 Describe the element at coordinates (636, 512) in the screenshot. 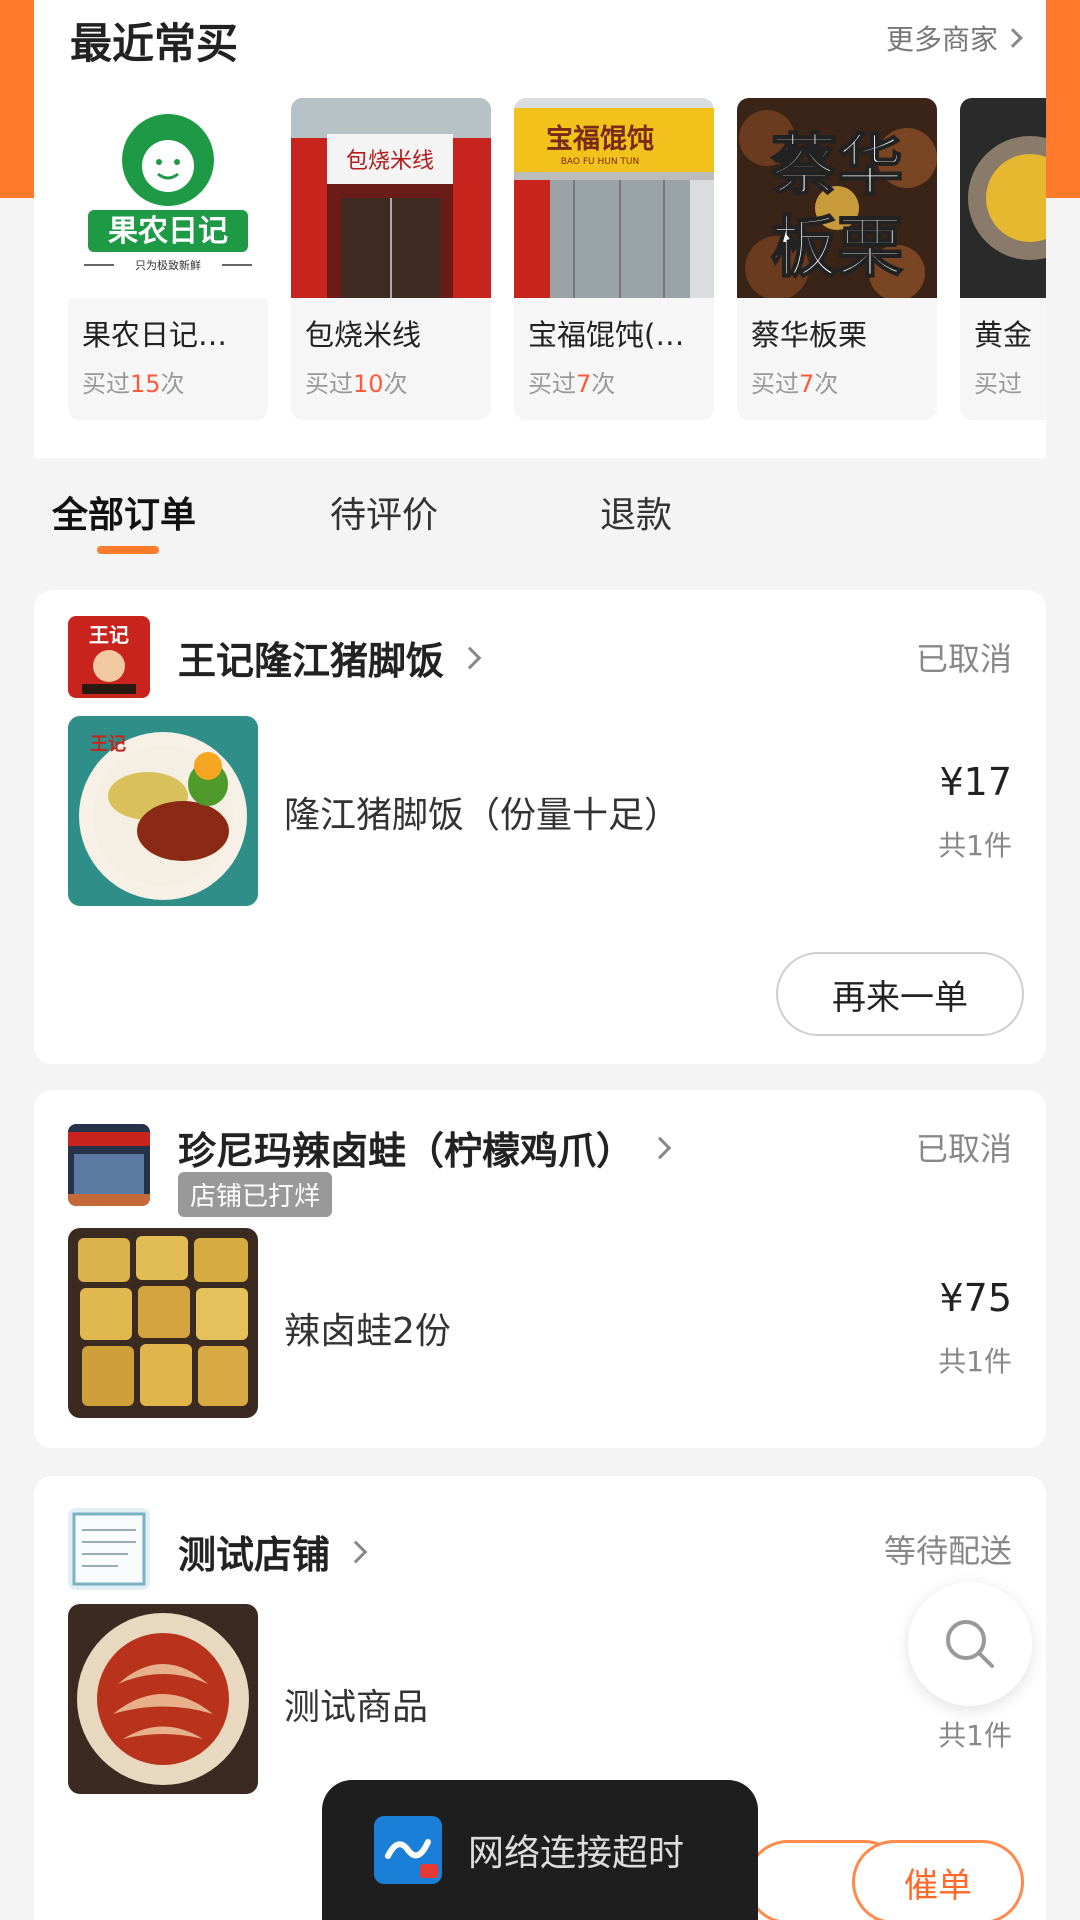

I see `tab-refund: 退款` at that location.